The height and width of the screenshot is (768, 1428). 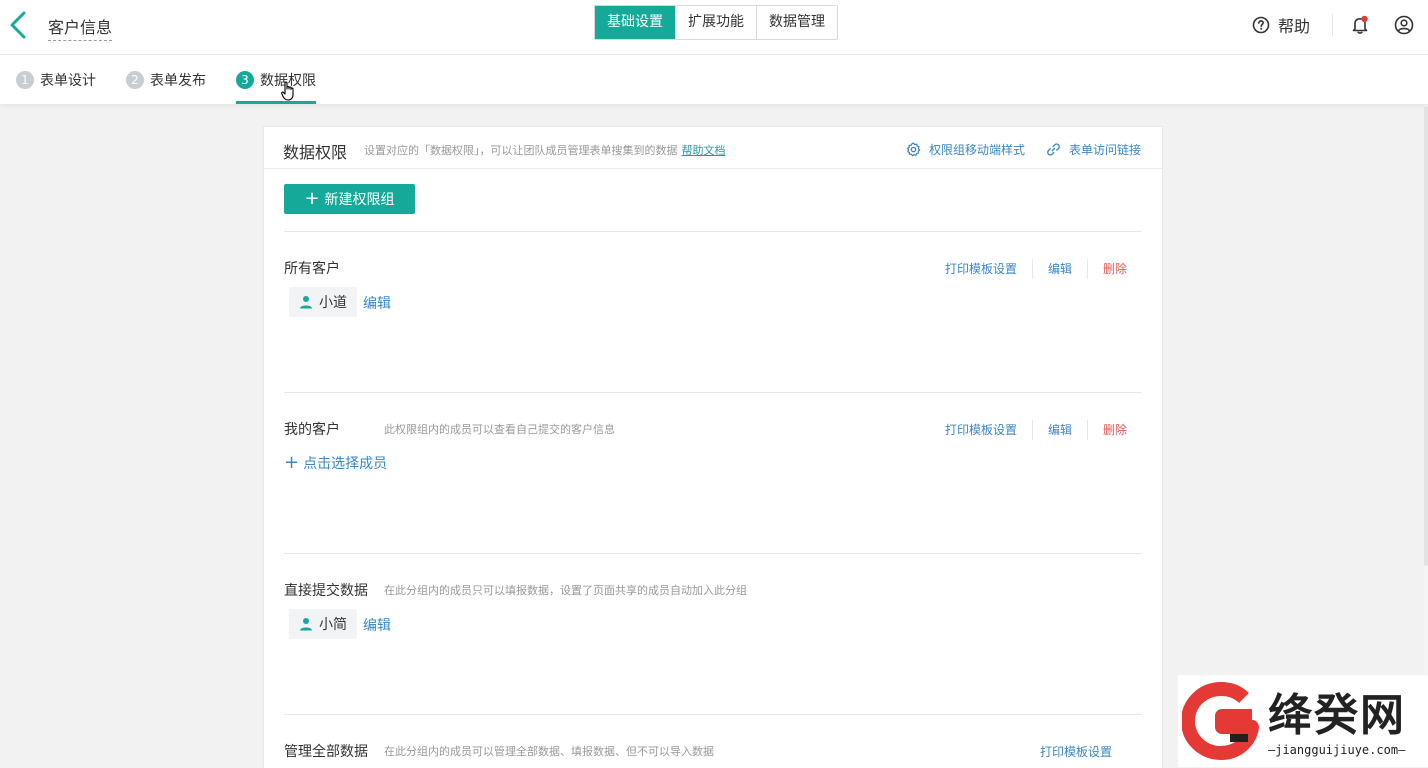 I want to click on mode-tabs: 基础设置 扩展功能 数据管理, so click(x=716, y=22).